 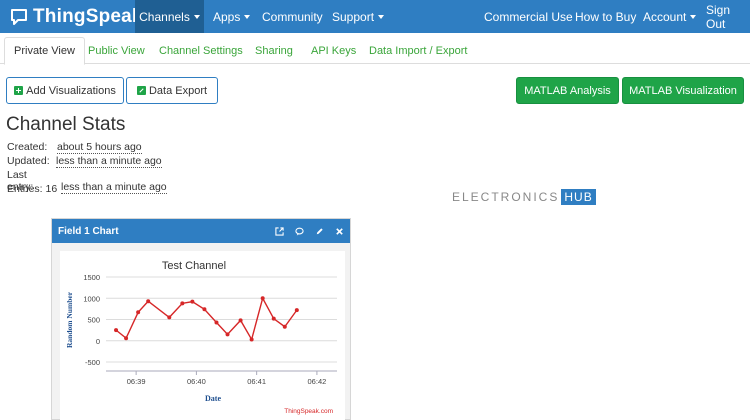 I want to click on nav-support-label: Support, so click(x=353, y=16).